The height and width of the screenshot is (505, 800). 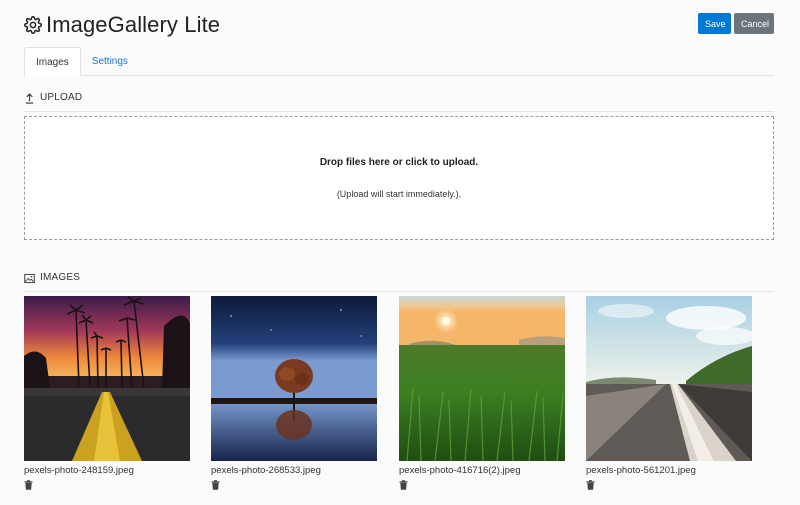 What do you see at coordinates (29, 278) in the screenshot?
I see `image-icon` at bounding box center [29, 278].